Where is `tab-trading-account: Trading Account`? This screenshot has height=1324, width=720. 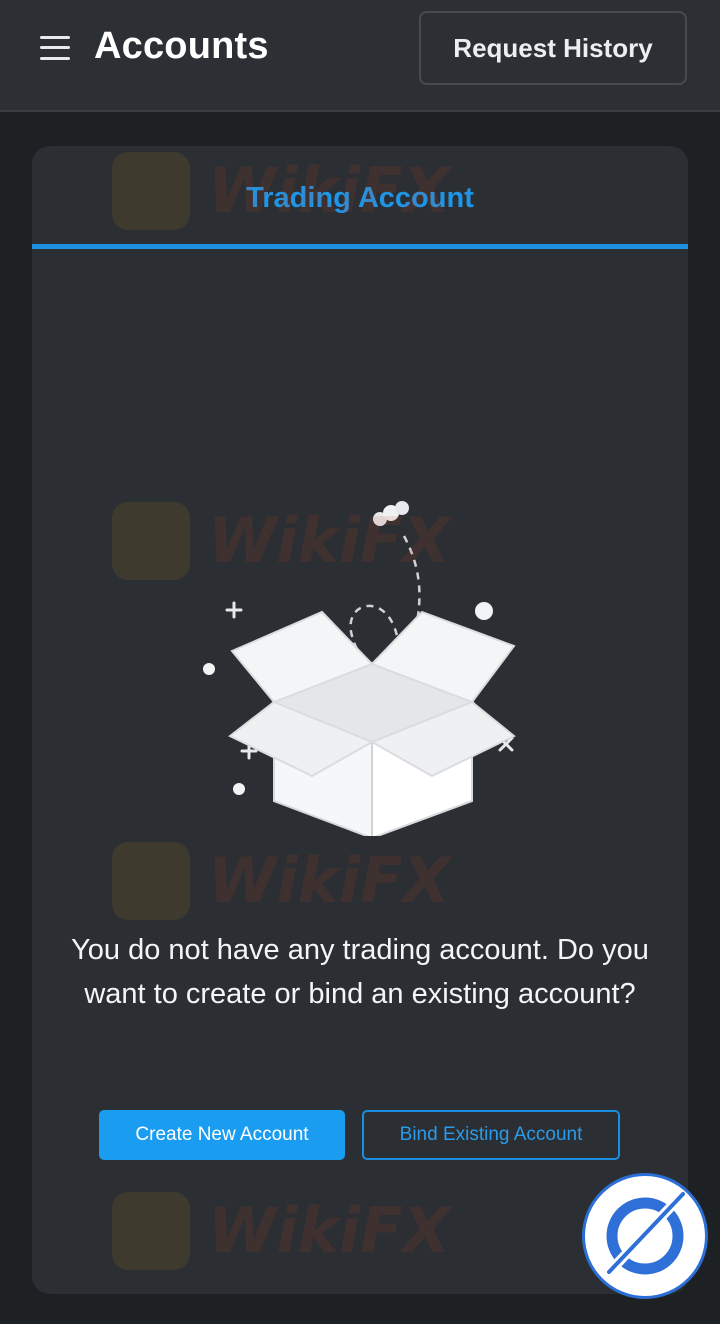 tab-trading-account: Trading Account is located at coordinates (360, 198).